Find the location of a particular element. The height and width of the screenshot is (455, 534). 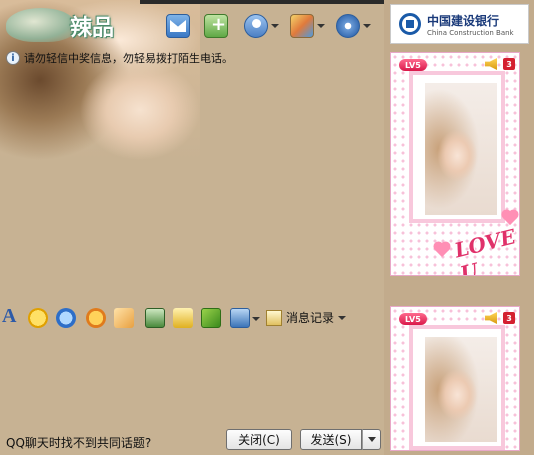

my-avatar-photo is located at coordinates (461, 389).